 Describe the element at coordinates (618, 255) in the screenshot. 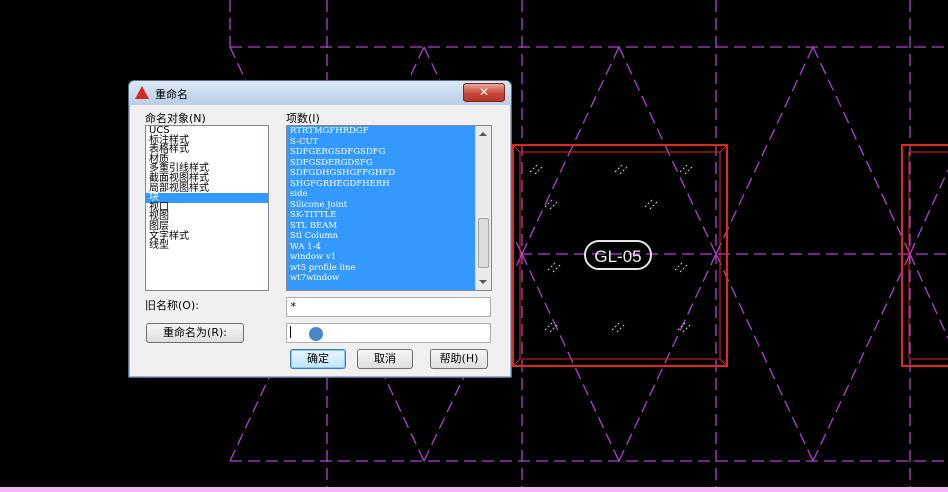

I see `panel-tag: GL-05` at that location.